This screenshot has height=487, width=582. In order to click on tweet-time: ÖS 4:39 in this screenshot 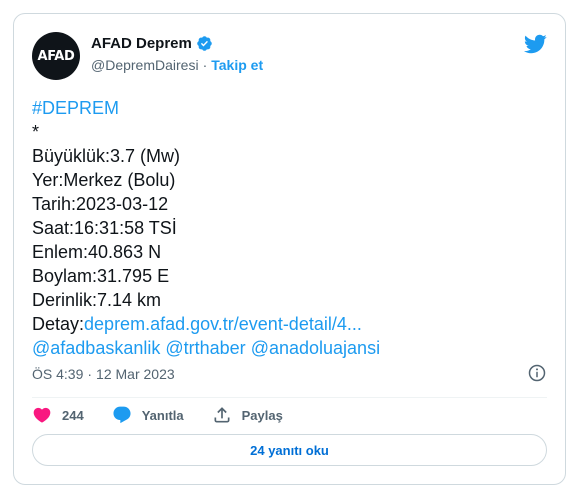, I will do `click(58, 374)`.